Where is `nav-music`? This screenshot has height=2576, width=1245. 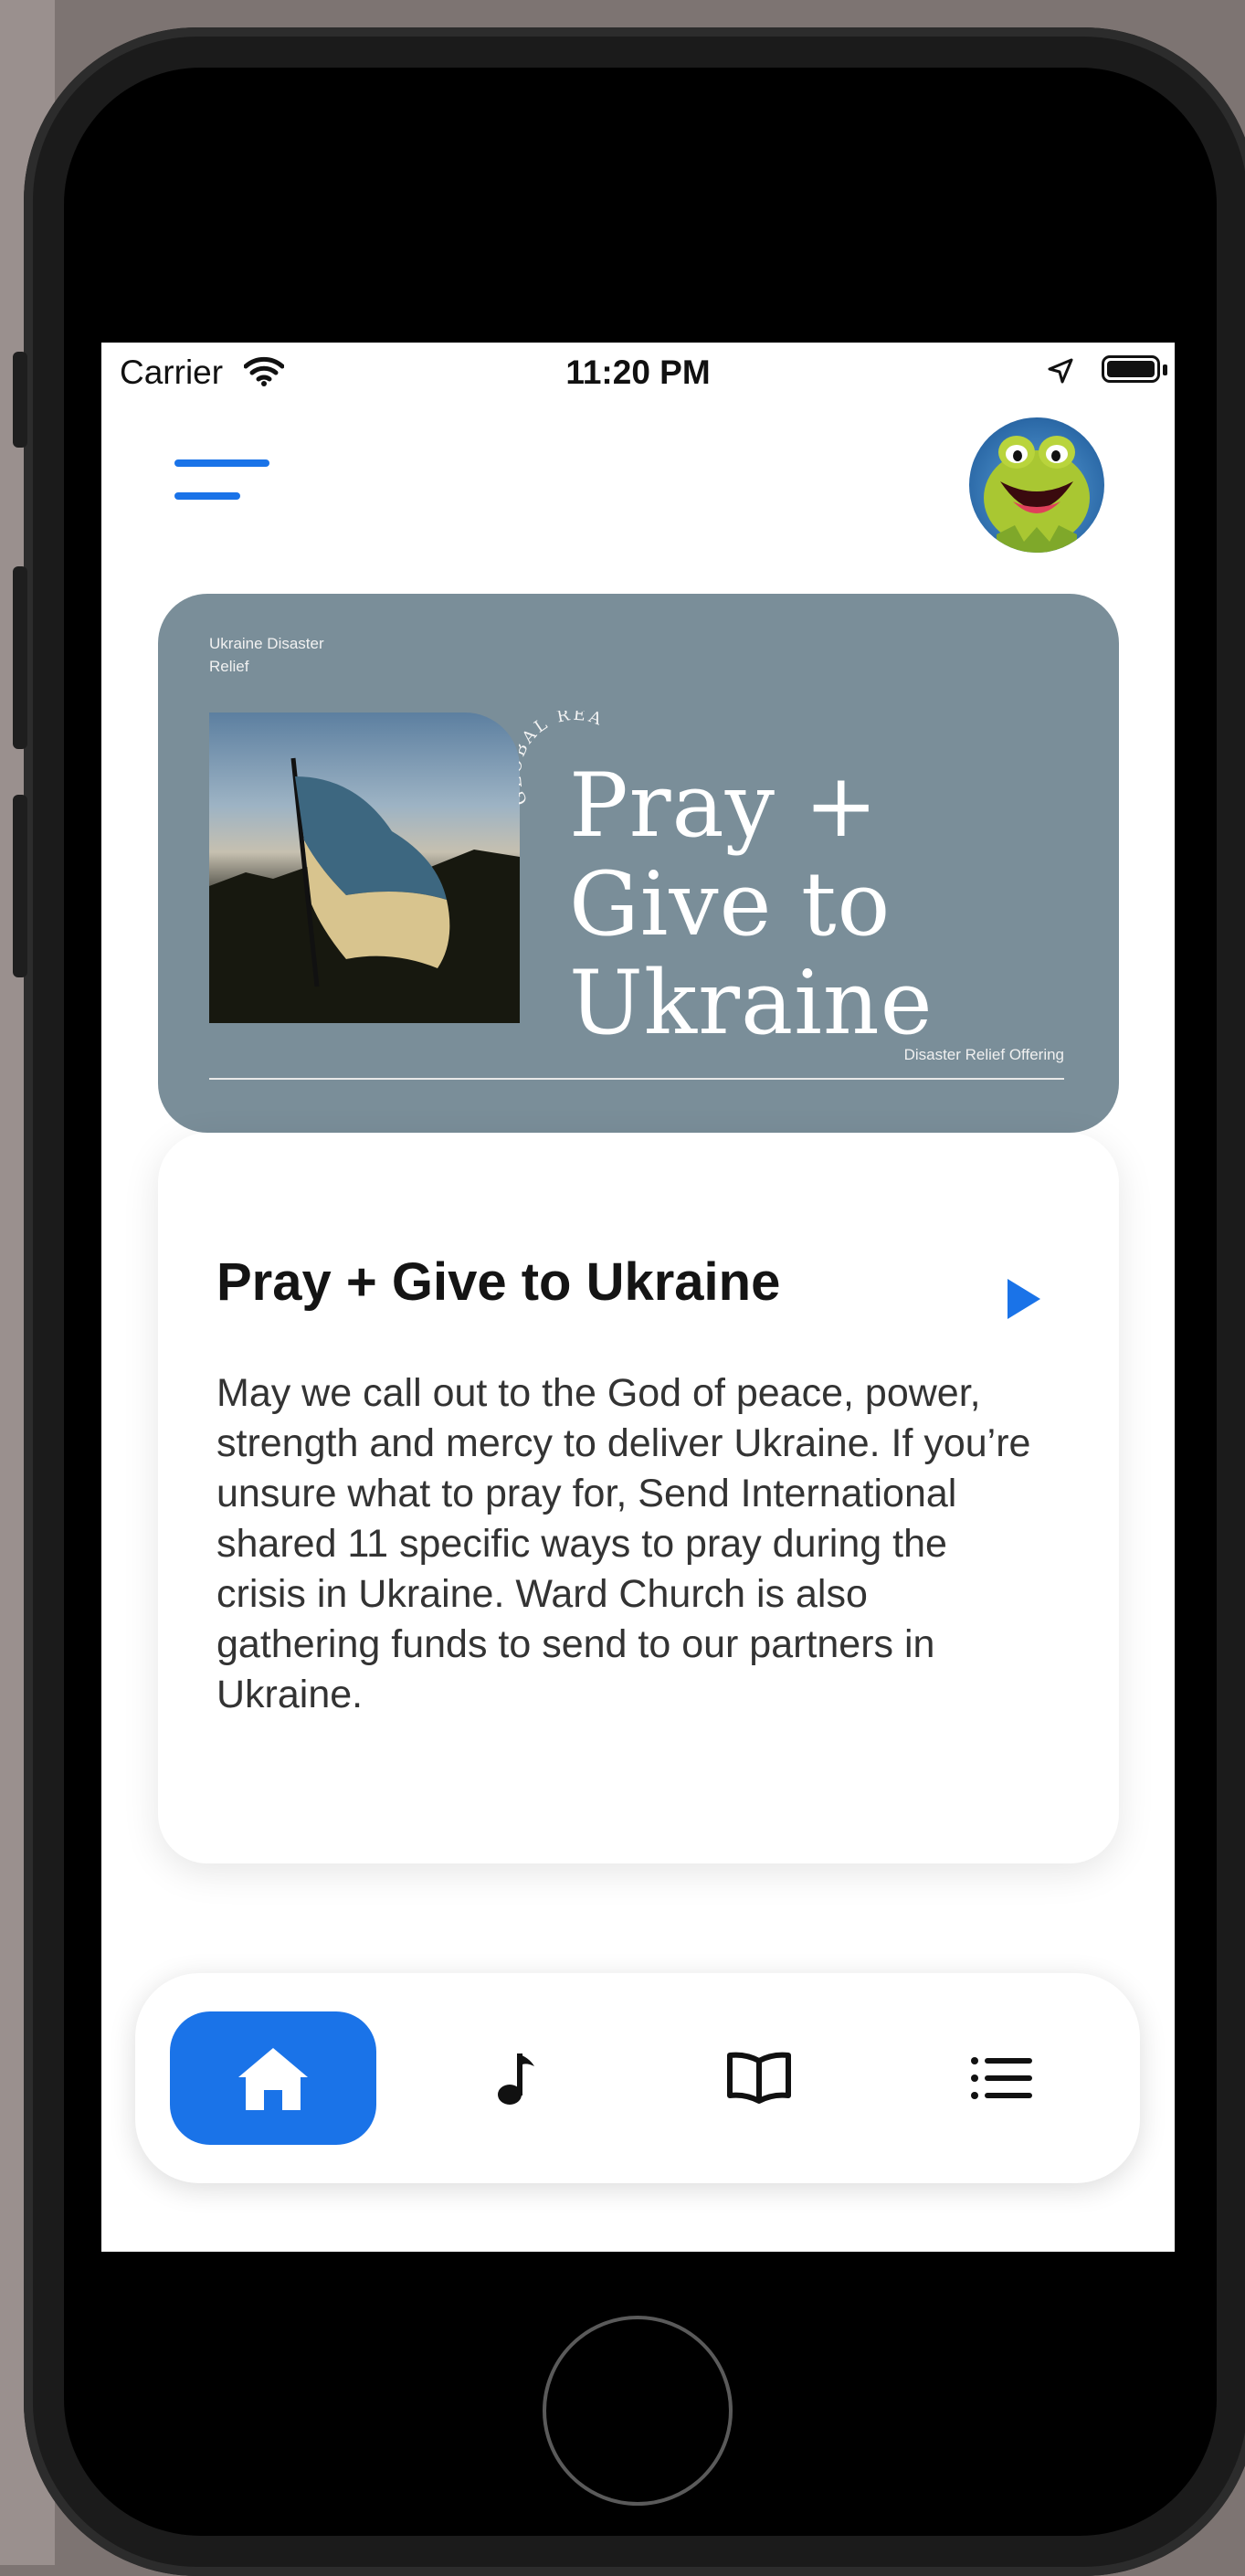 nav-music is located at coordinates (516, 2078).